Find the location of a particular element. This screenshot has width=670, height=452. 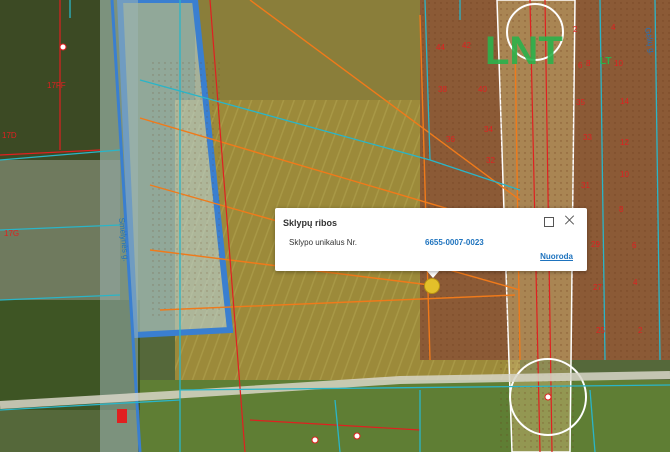

parcel-label: 35 is located at coordinates (580, 102).